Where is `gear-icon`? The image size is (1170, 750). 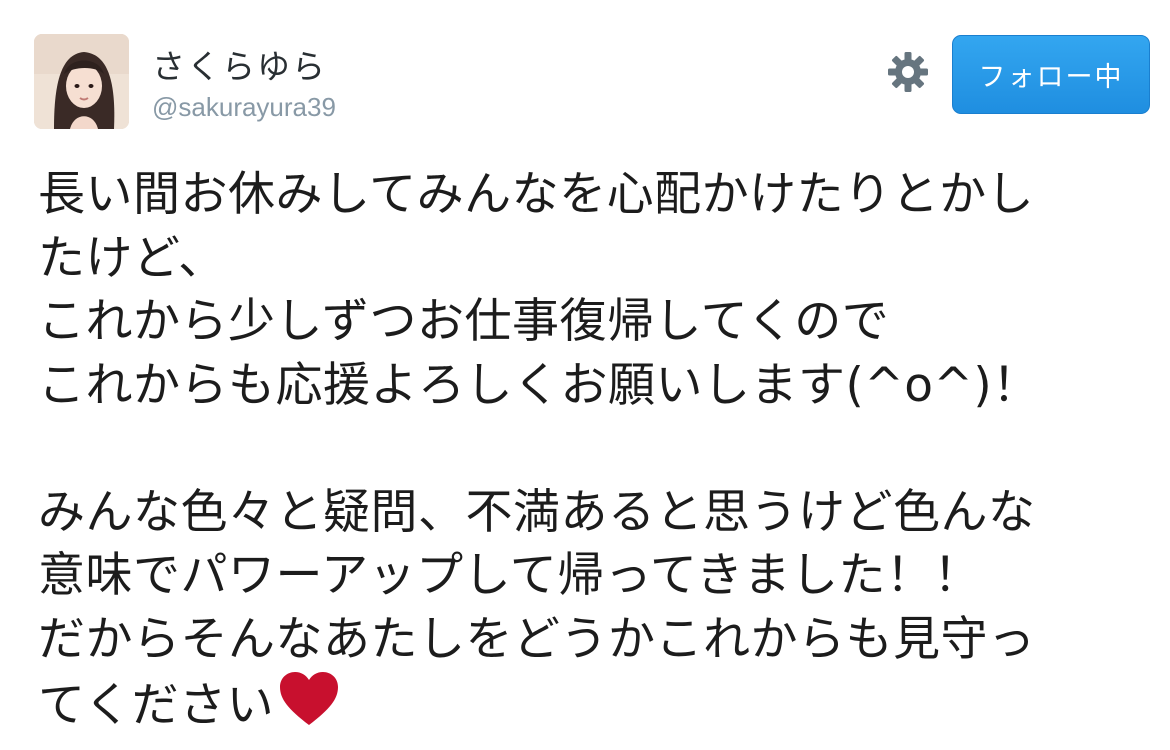
gear-icon is located at coordinates (908, 72).